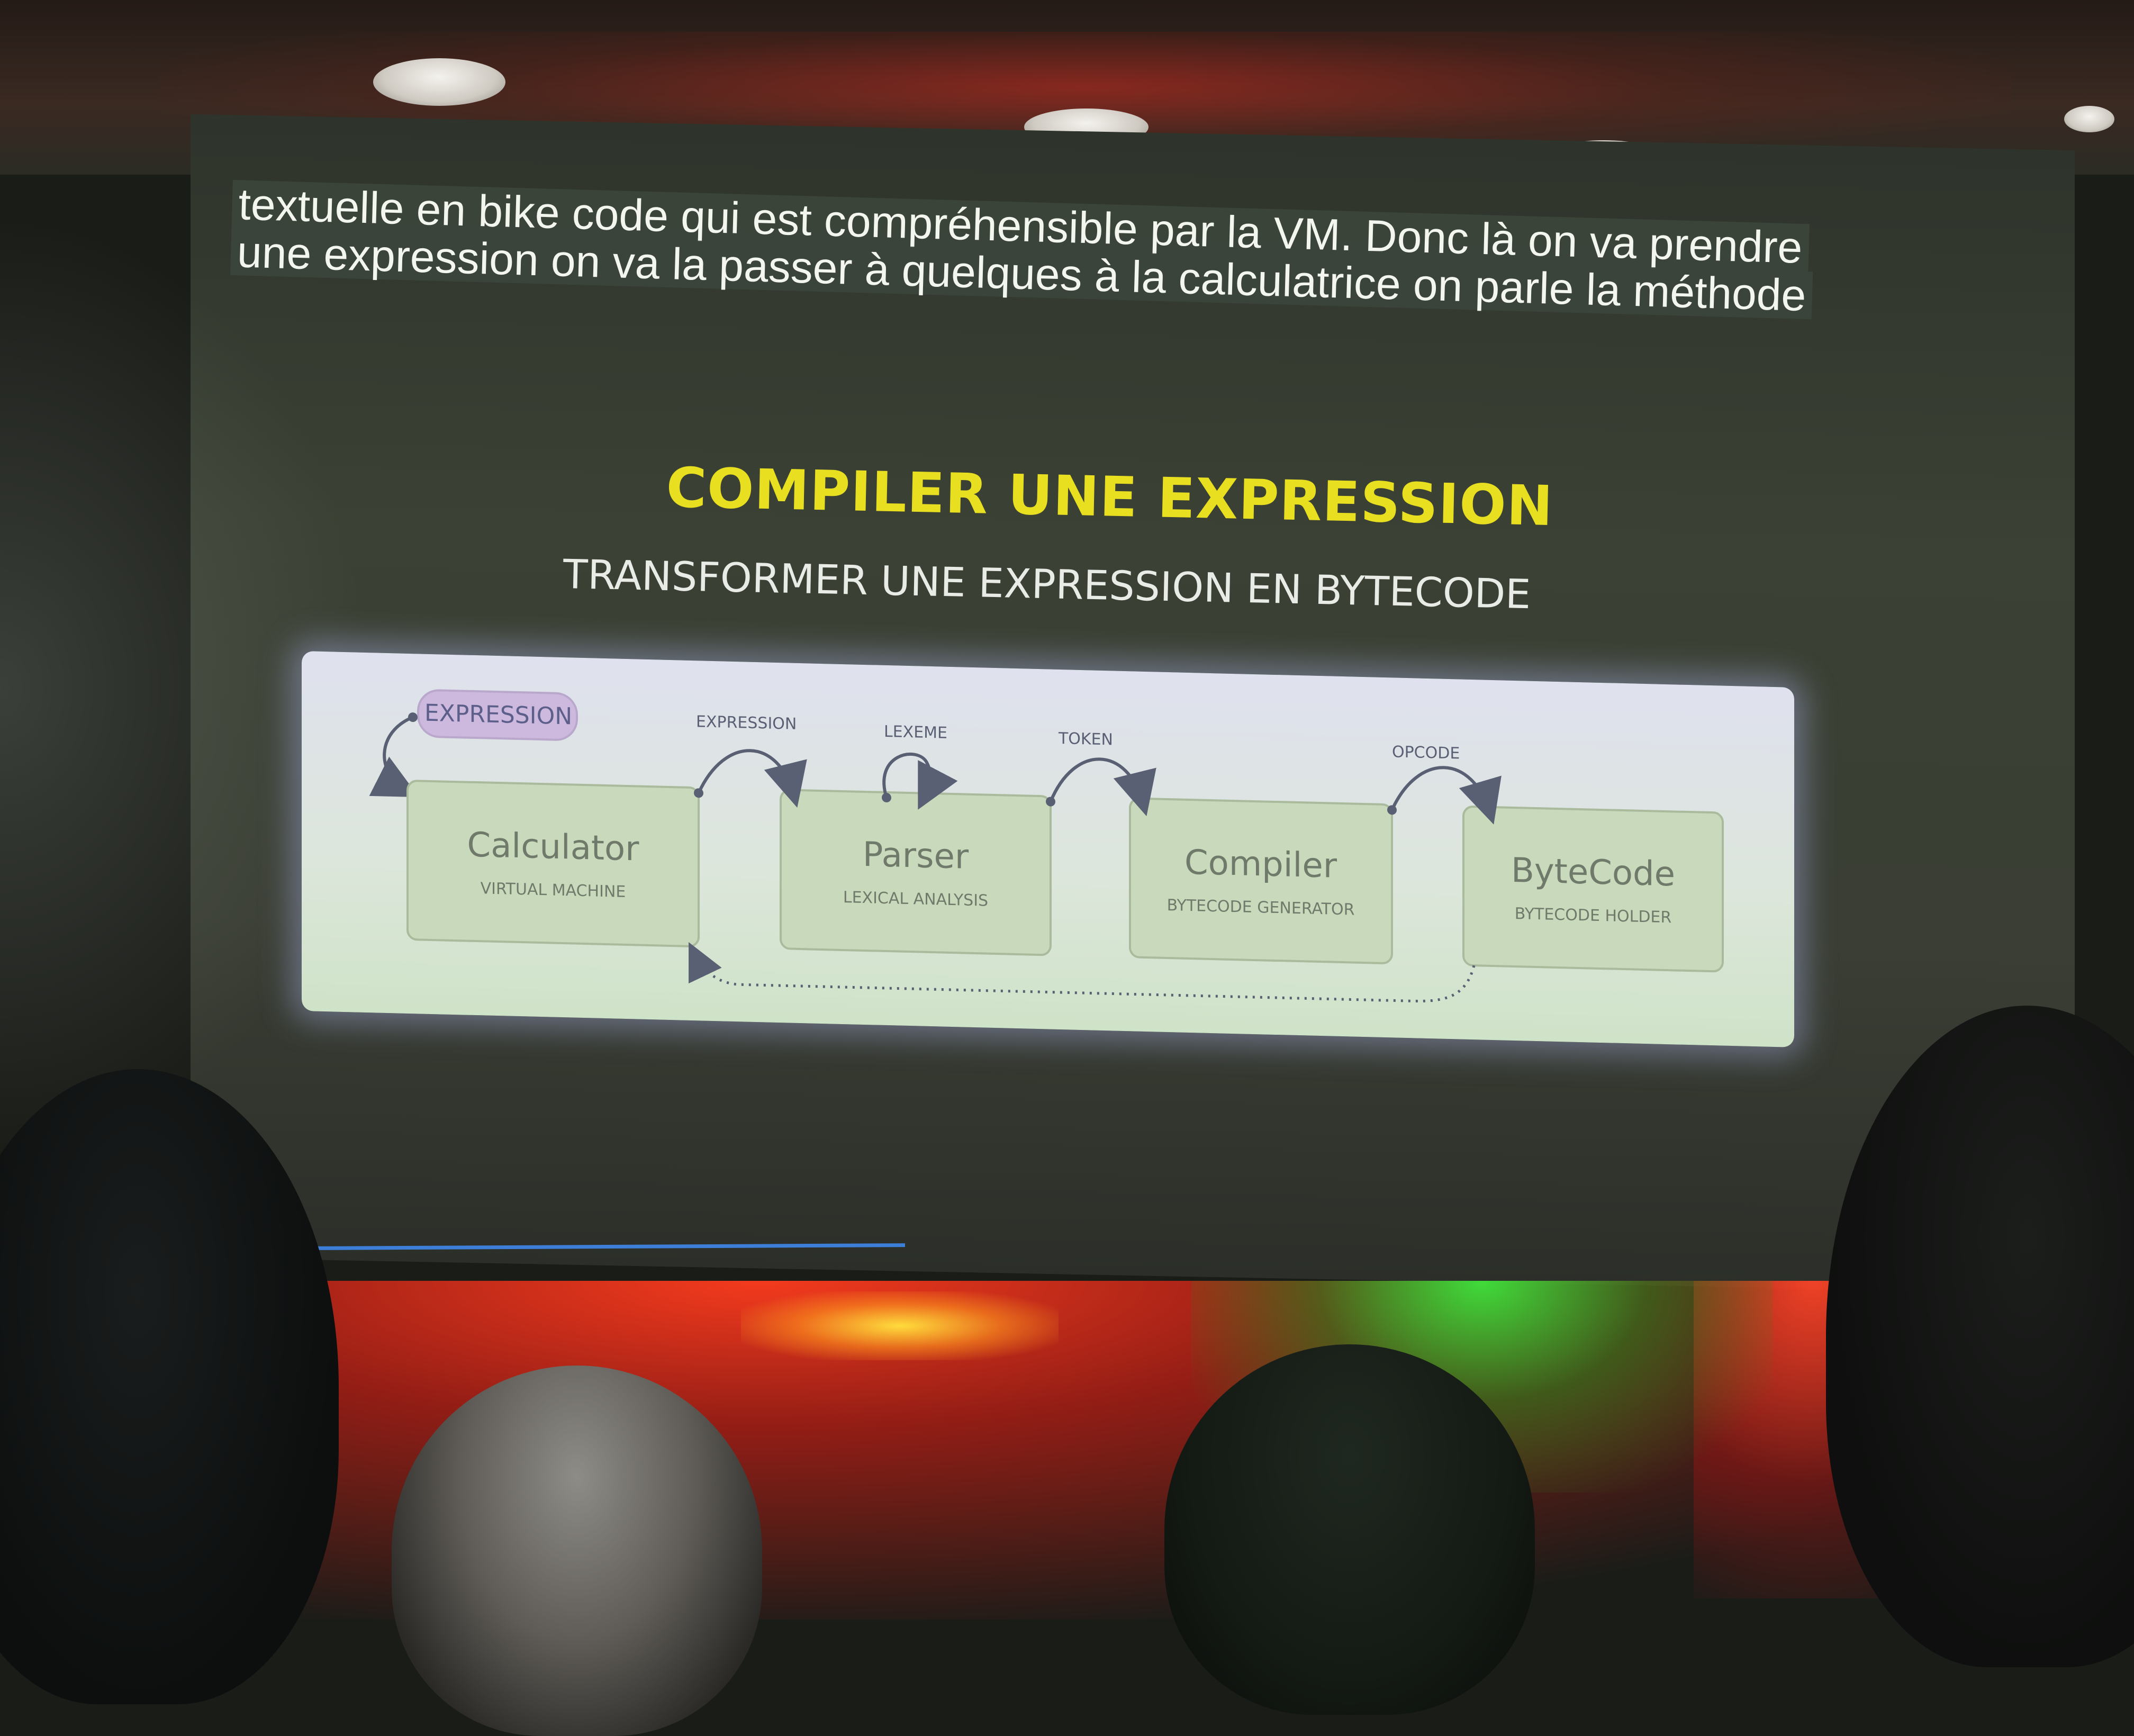 The height and width of the screenshot is (1736, 2134). I want to click on edge-opcode-label: OPCODE, so click(1426, 753).